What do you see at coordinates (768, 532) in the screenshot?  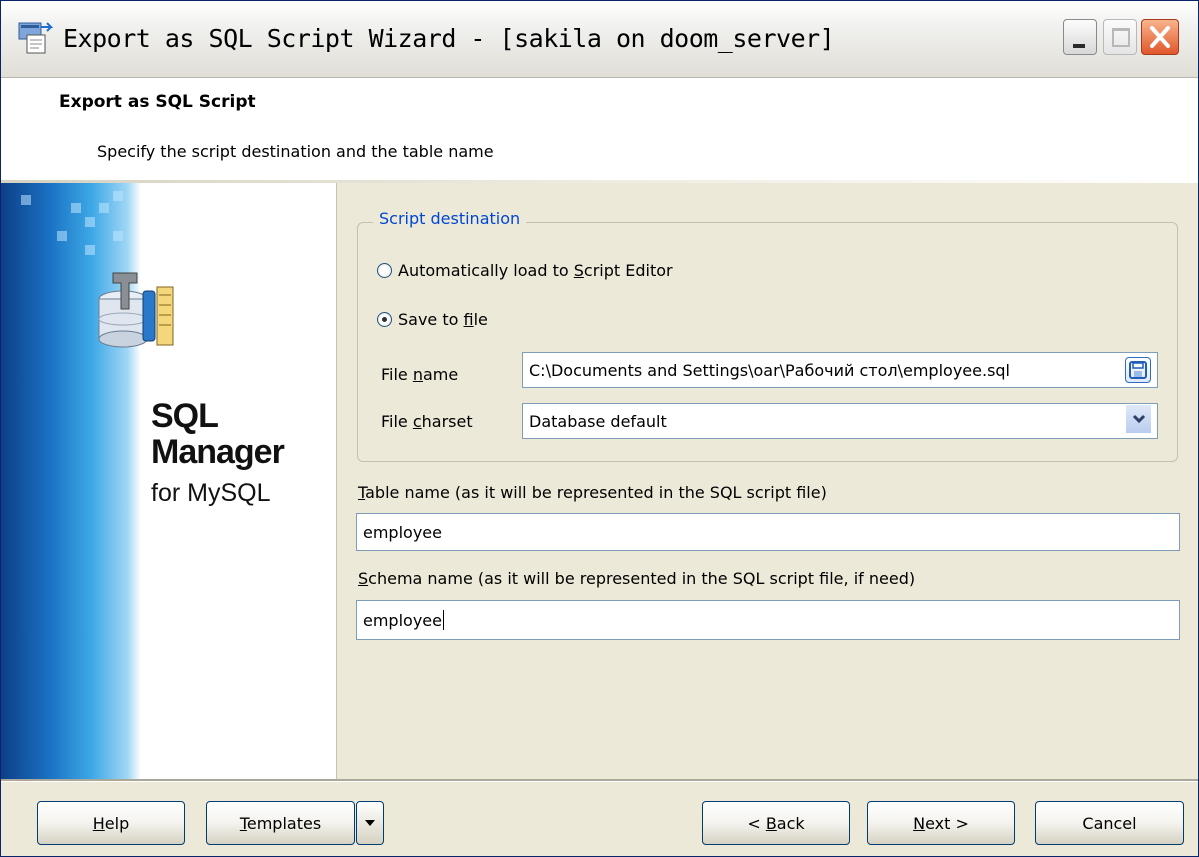 I see `table-name-input: employee` at bounding box center [768, 532].